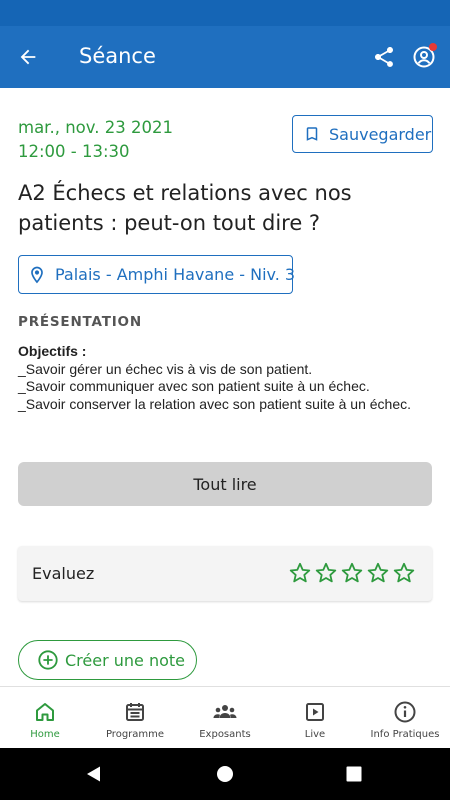 This screenshot has height=800, width=450. I want to click on page-title: Séance, so click(117, 56).